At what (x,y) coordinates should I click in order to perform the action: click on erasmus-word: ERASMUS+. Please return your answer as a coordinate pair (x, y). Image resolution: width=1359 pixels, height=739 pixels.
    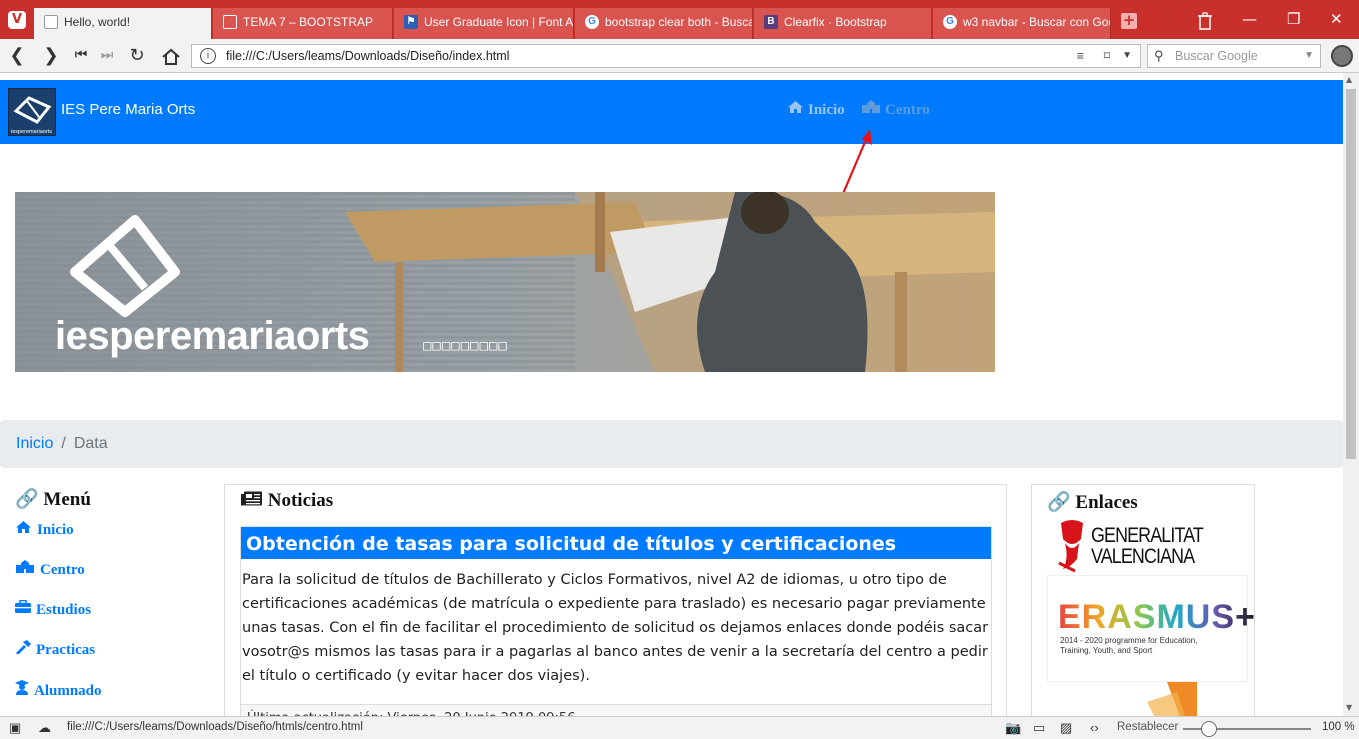
    Looking at the image, I should click on (1157, 617).